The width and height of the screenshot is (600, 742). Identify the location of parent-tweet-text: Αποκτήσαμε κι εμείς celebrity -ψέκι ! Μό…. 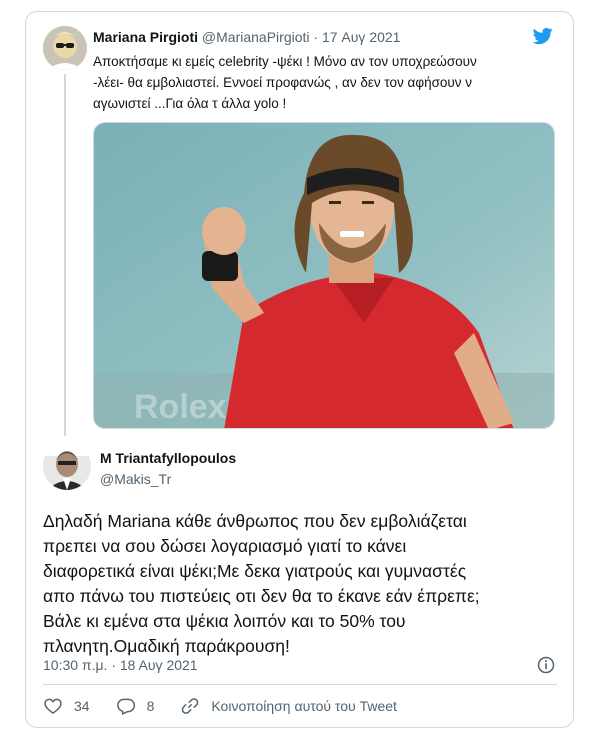
(285, 82).